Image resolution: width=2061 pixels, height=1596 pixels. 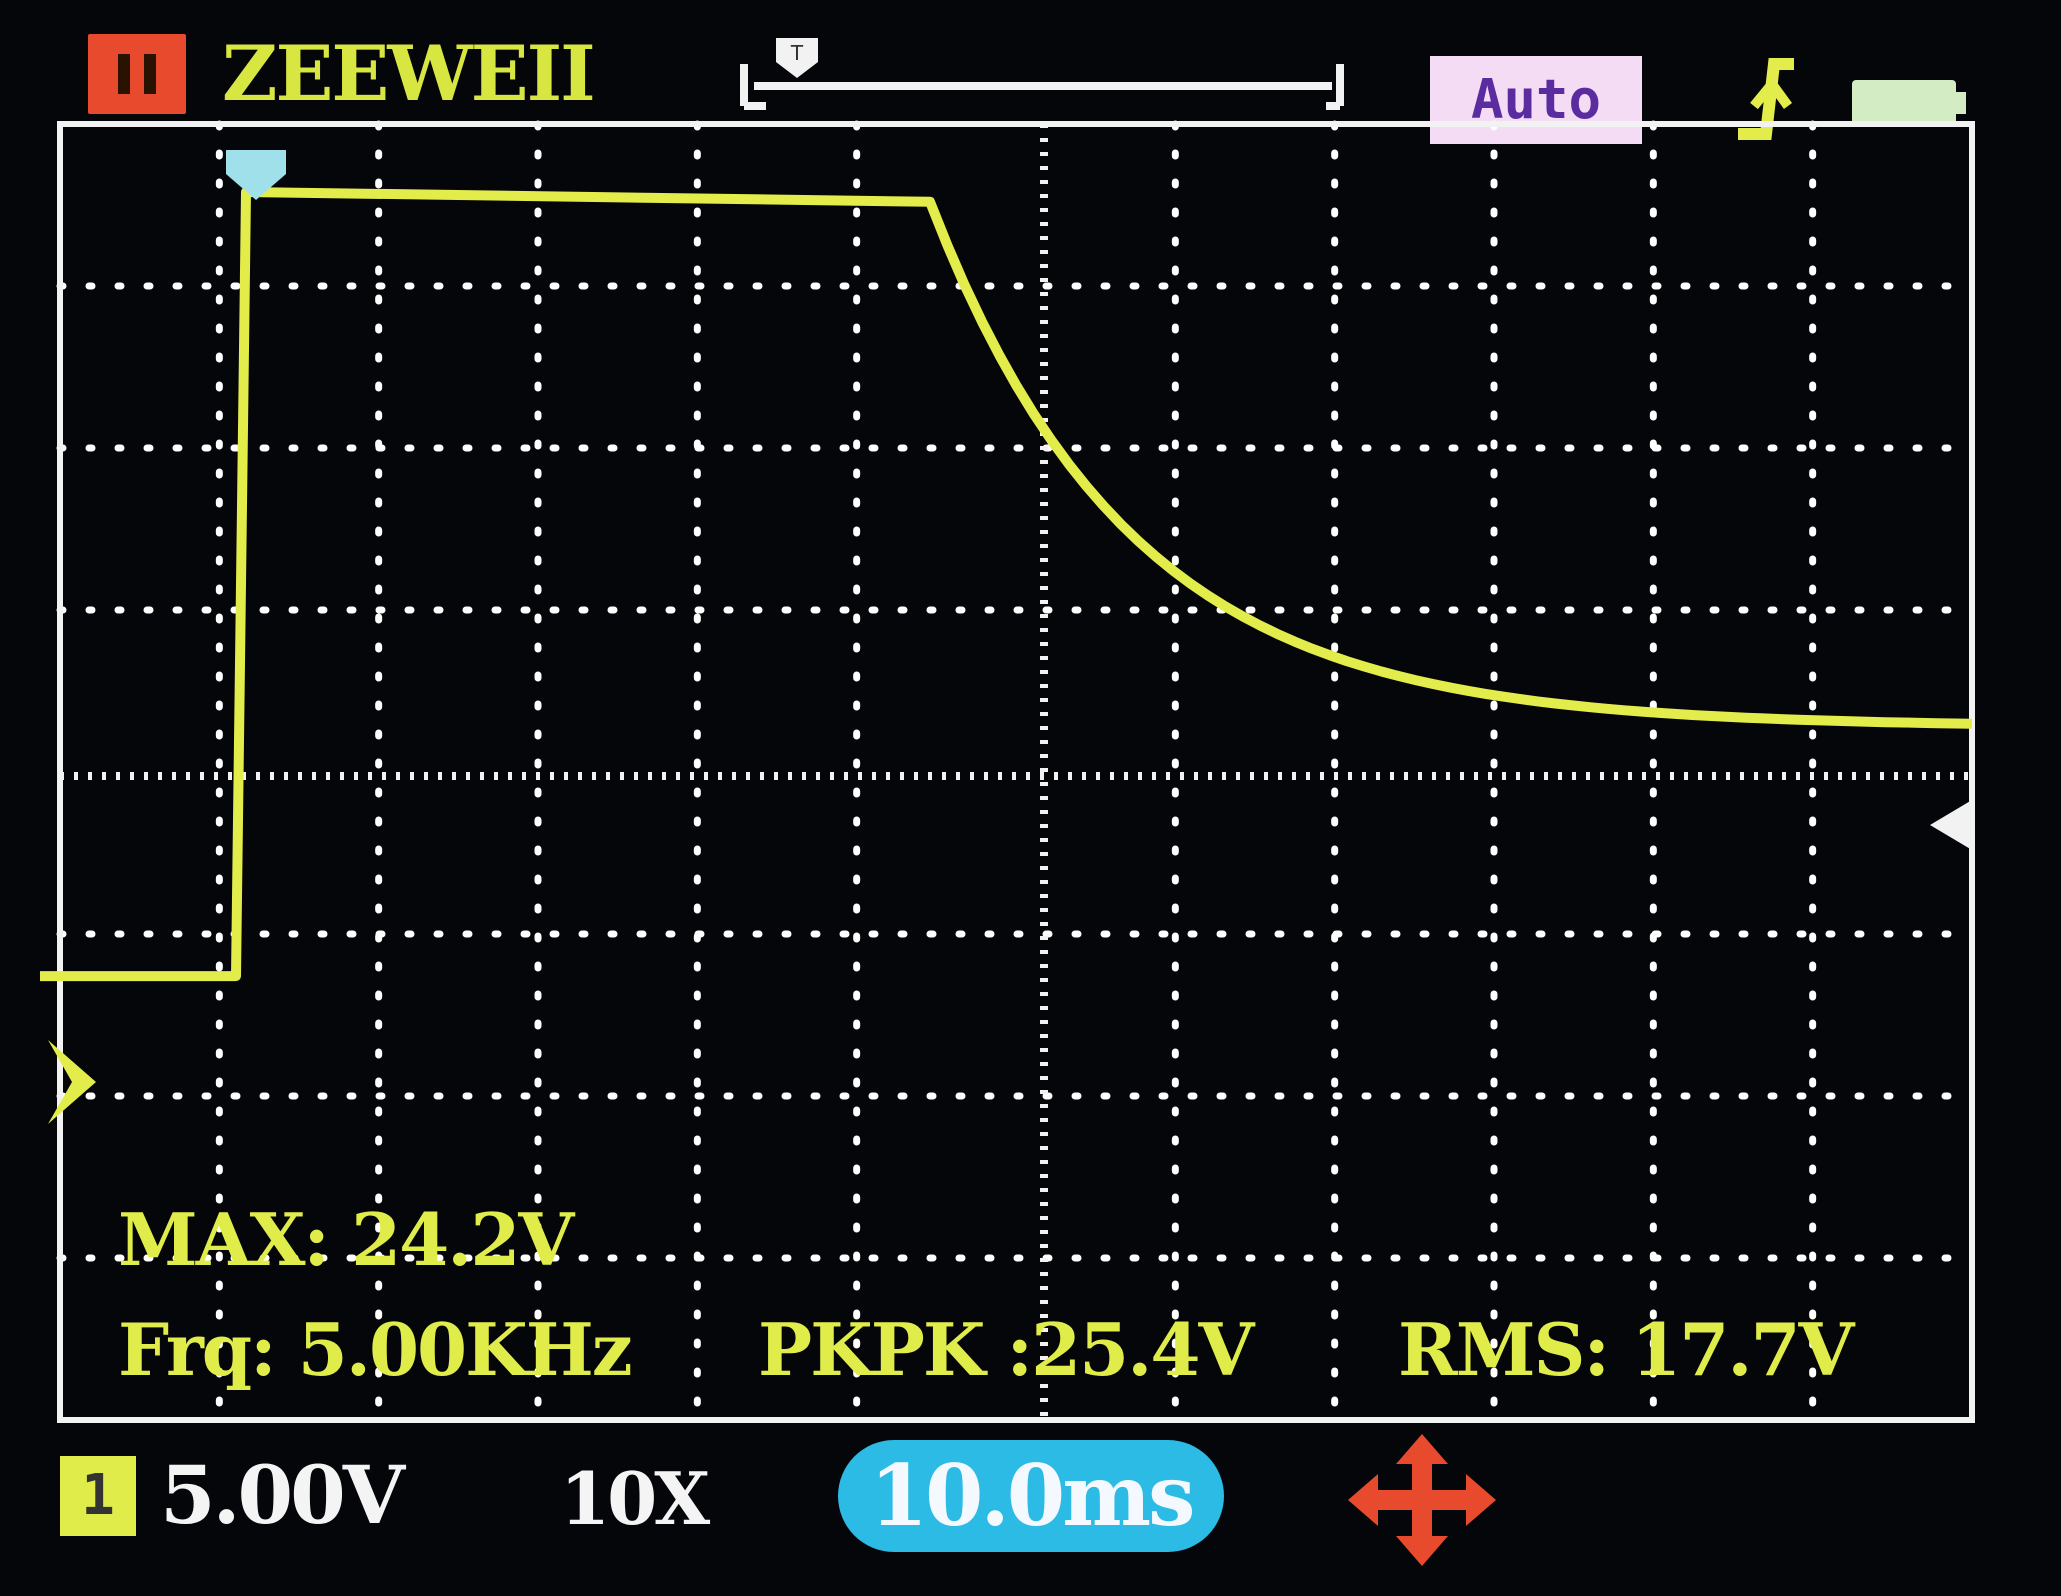 What do you see at coordinates (282, 1495) in the screenshot?
I see `volts-per-div: 5.00V` at bounding box center [282, 1495].